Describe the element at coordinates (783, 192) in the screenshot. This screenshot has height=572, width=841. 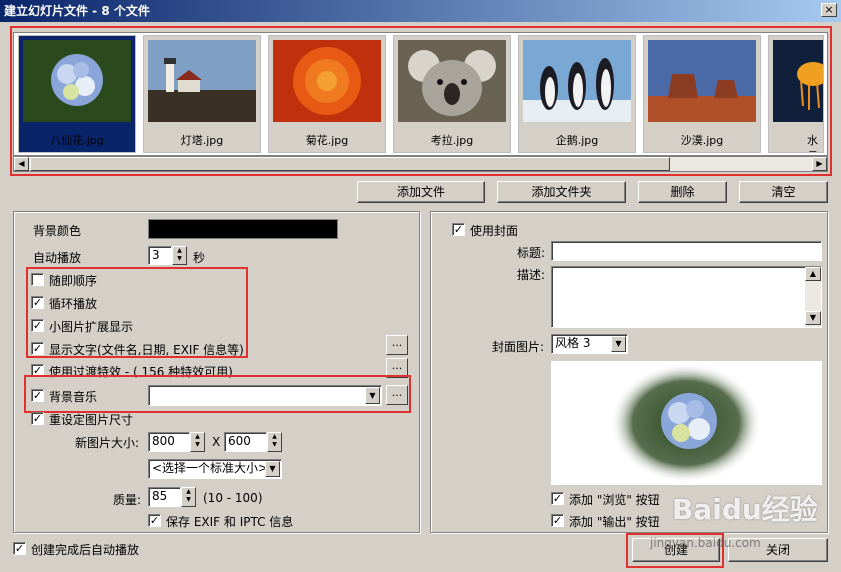
I see `clear-button: 清空` at that location.